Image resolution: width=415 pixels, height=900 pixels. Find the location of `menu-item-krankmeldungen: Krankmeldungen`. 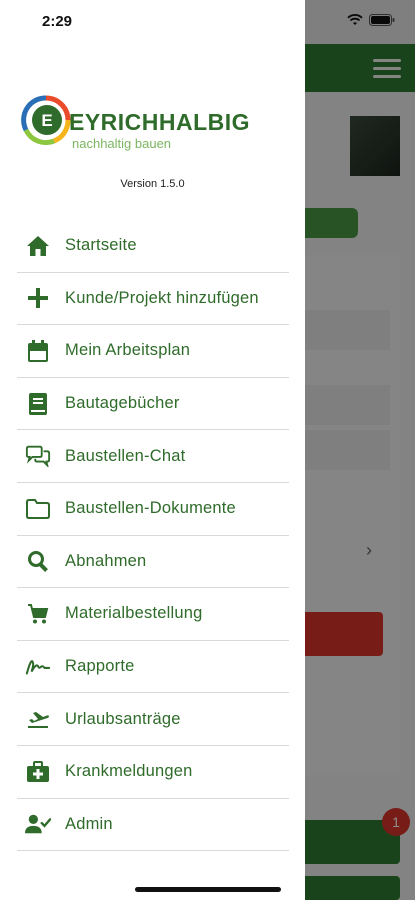

menu-item-krankmeldungen: Krankmeldungen is located at coordinates (153, 772).